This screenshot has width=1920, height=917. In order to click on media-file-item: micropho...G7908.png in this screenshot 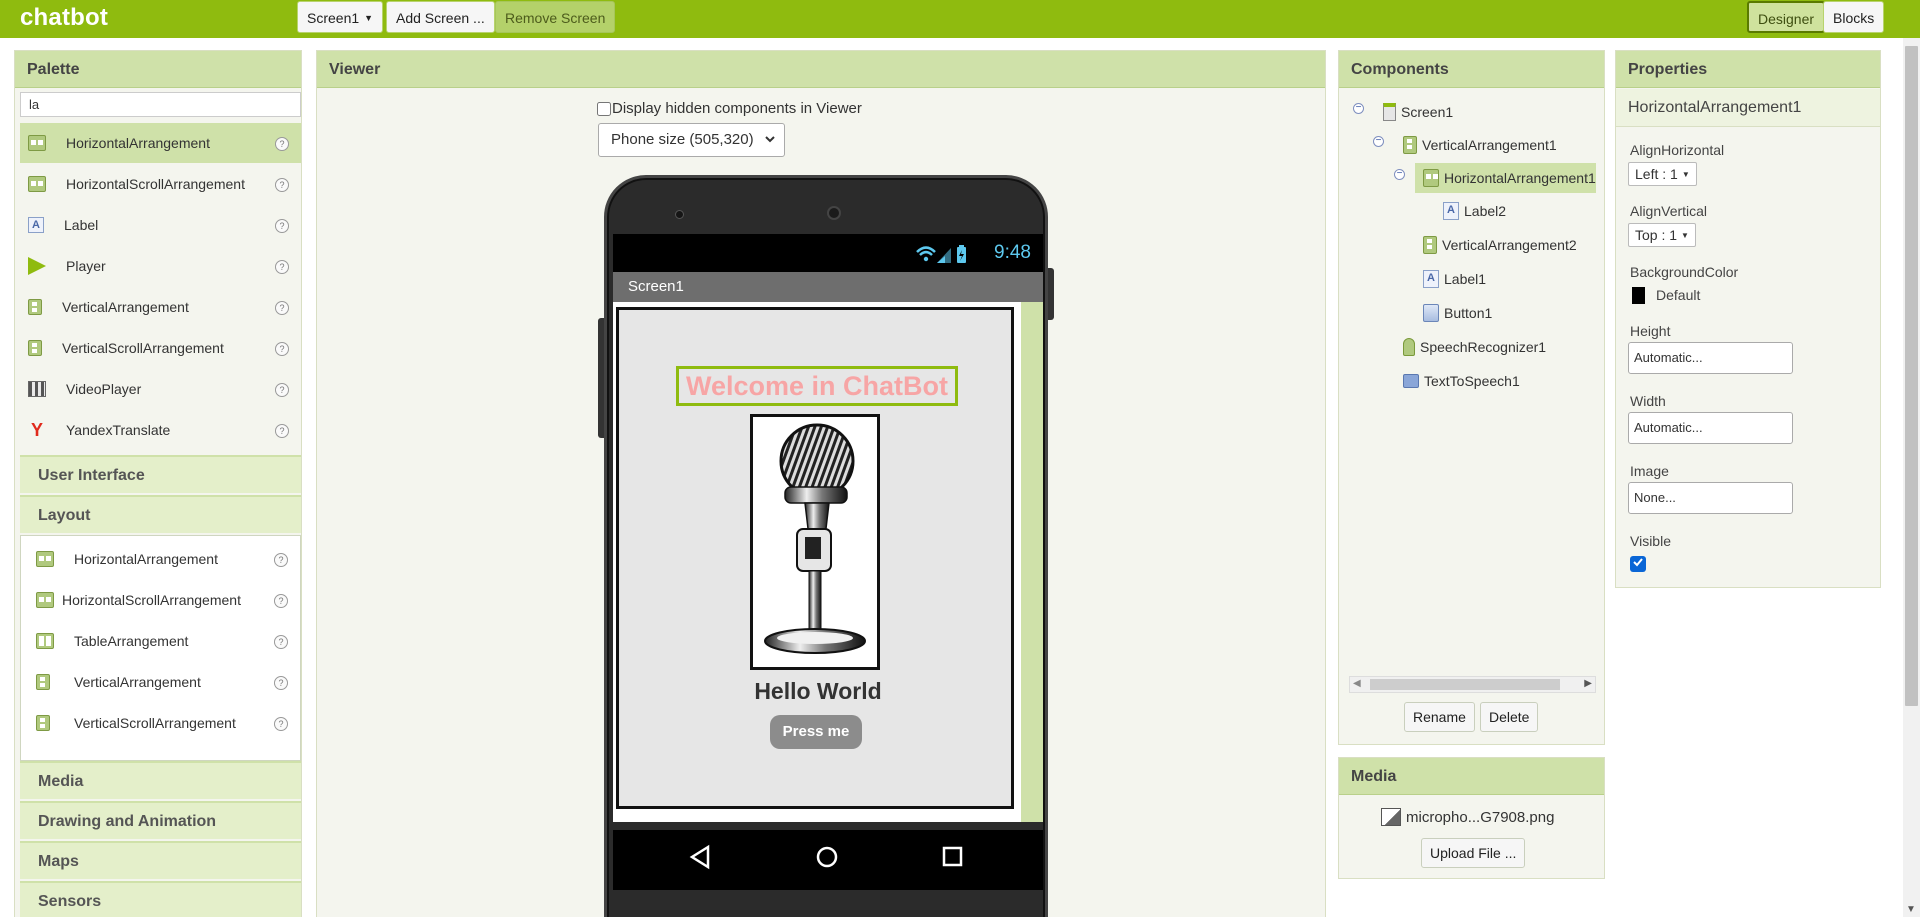, I will do `click(1467, 817)`.